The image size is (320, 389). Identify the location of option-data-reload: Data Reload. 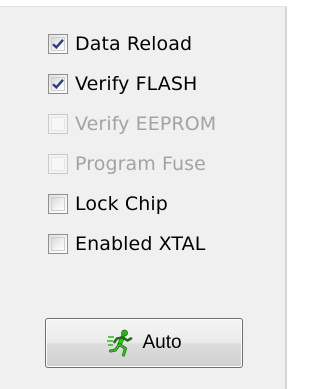
(132, 44).